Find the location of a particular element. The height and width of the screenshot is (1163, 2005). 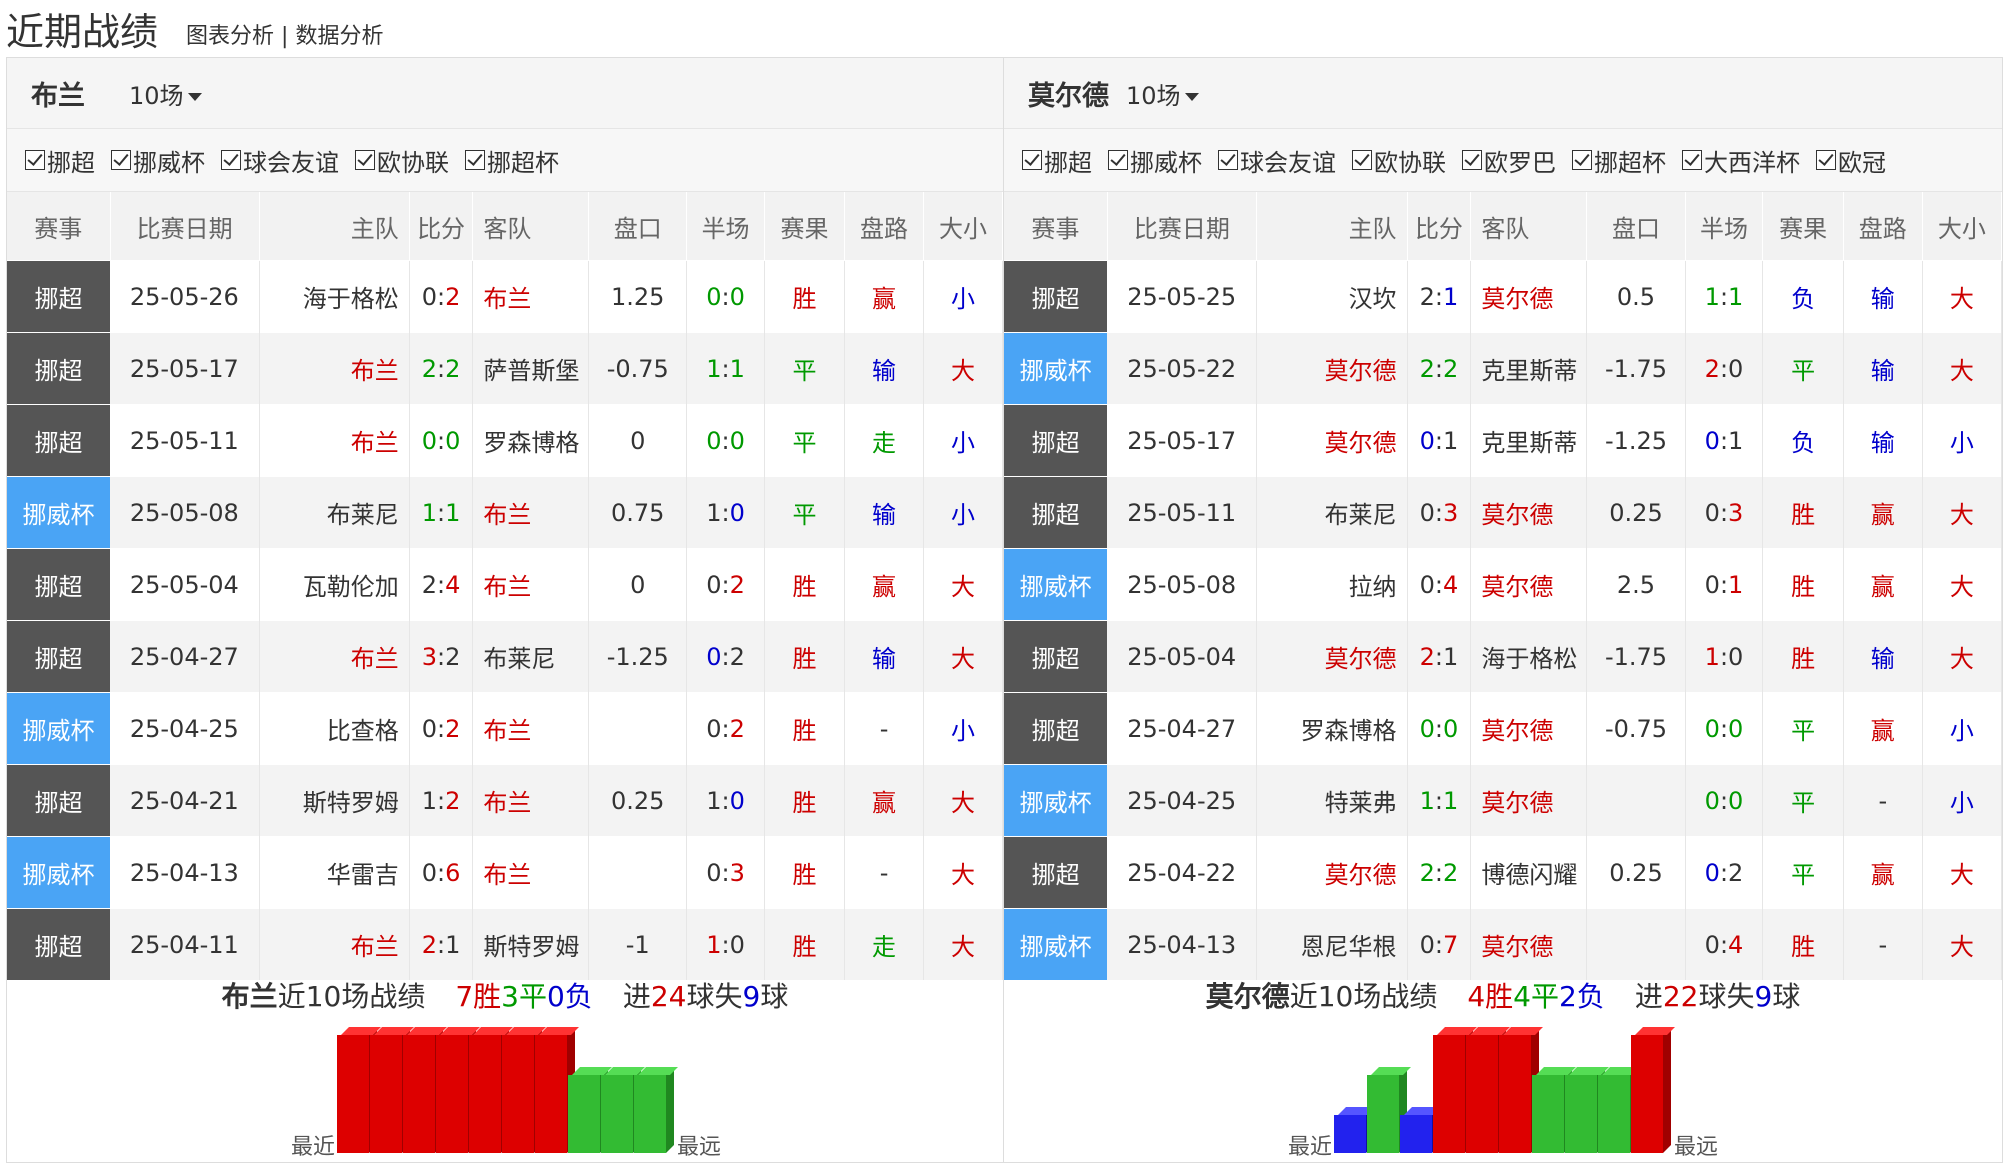

filter-checkbox-8: 欧冠 is located at coordinates (1851, 160).